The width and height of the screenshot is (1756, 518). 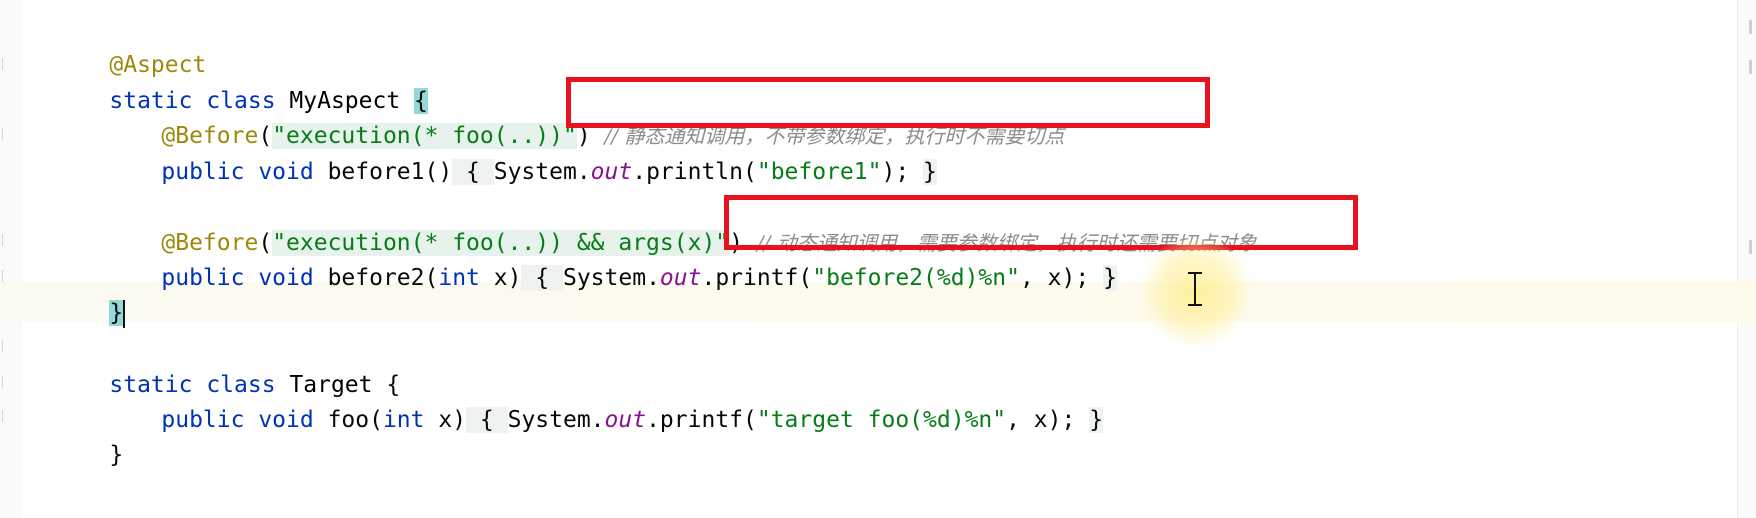 I want to click on ibeam-cursor-icon, so click(x=1195, y=289).